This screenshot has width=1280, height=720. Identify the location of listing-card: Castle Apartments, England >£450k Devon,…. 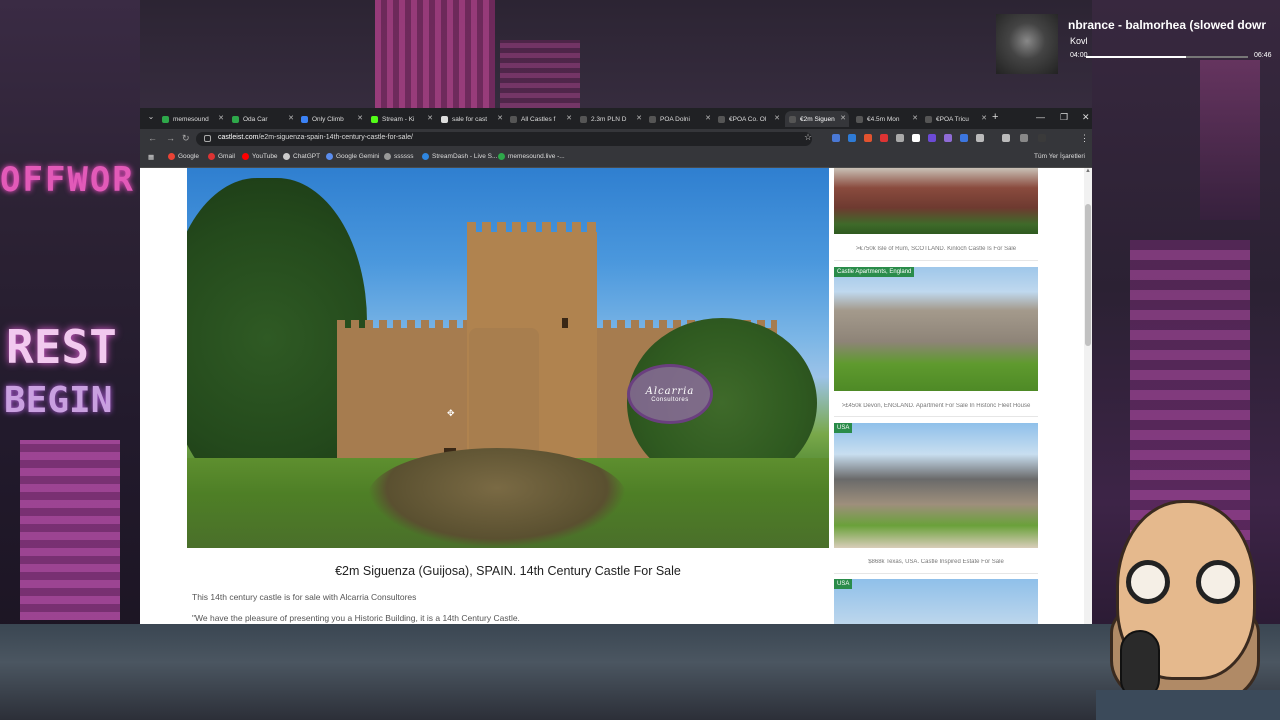
(936, 342).